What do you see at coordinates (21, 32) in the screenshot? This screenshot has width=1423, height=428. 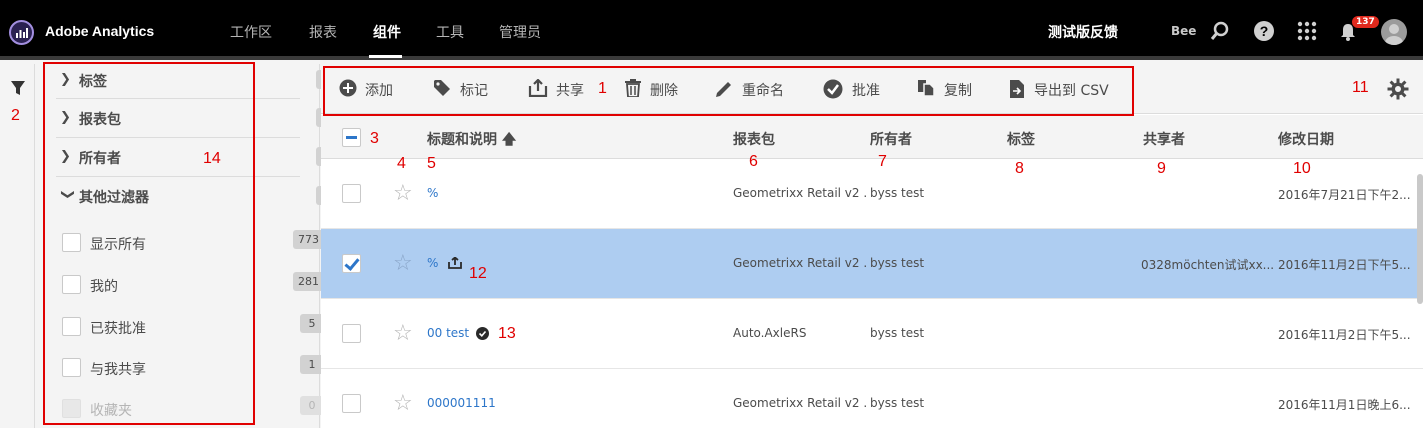 I see `adobe-analytics-logo-icon` at bounding box center [21, 32].